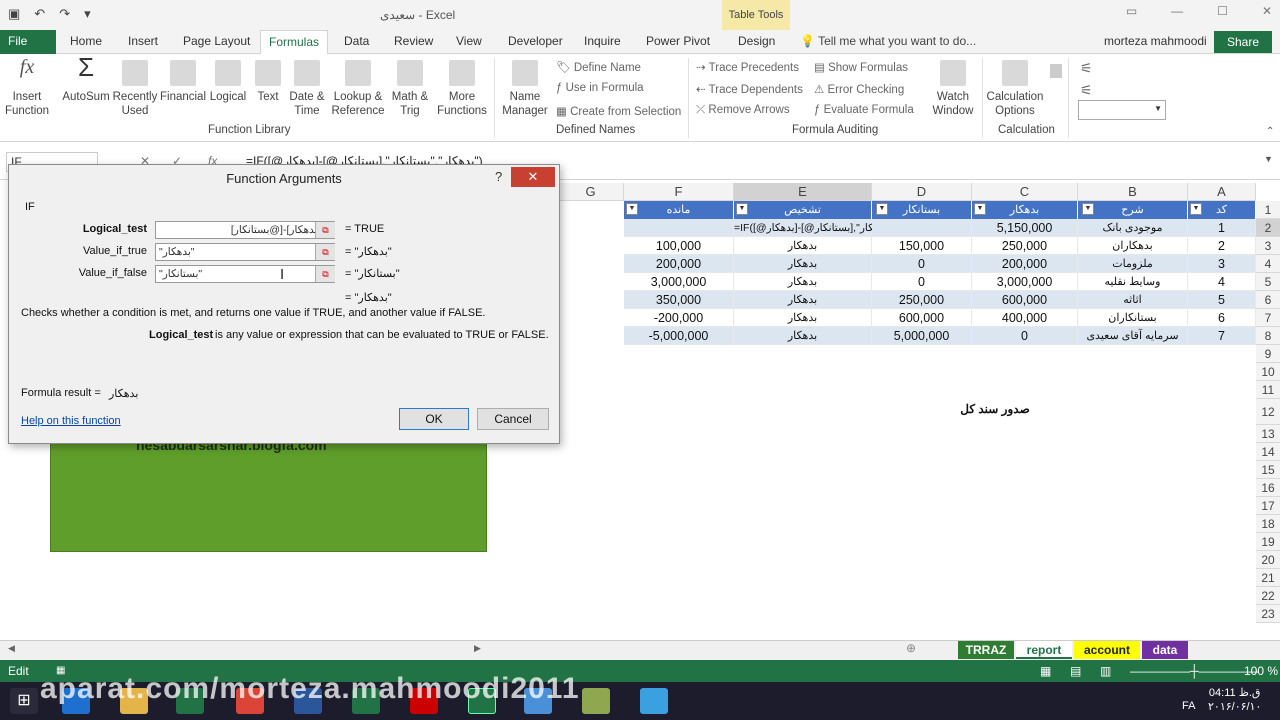 The width and height of the screenshot is (1280, 720). I want to click on cell-f7: -200,000, so click(679, 318).